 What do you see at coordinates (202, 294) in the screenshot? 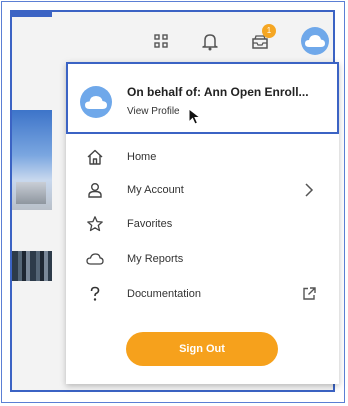
I see `menu-item-documentation: Documentation` at bounding box center [202, 294].